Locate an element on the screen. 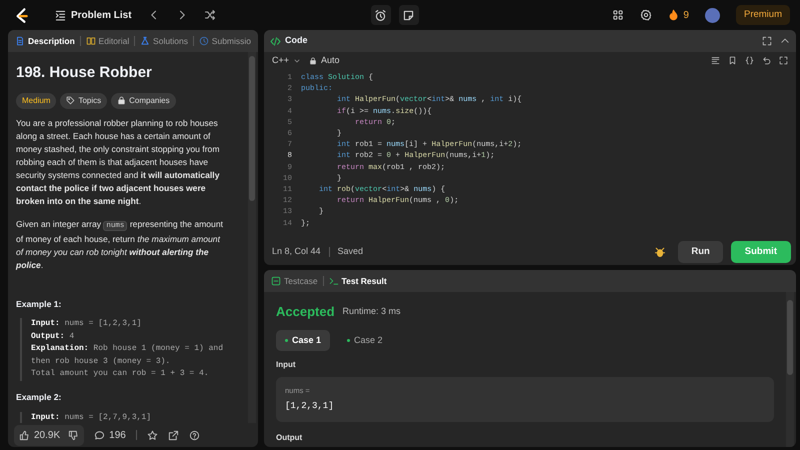 Image resolution: width=800 pixels, height=450 pixels. panel-tab: Editorial is located at coordinates (107, 41).